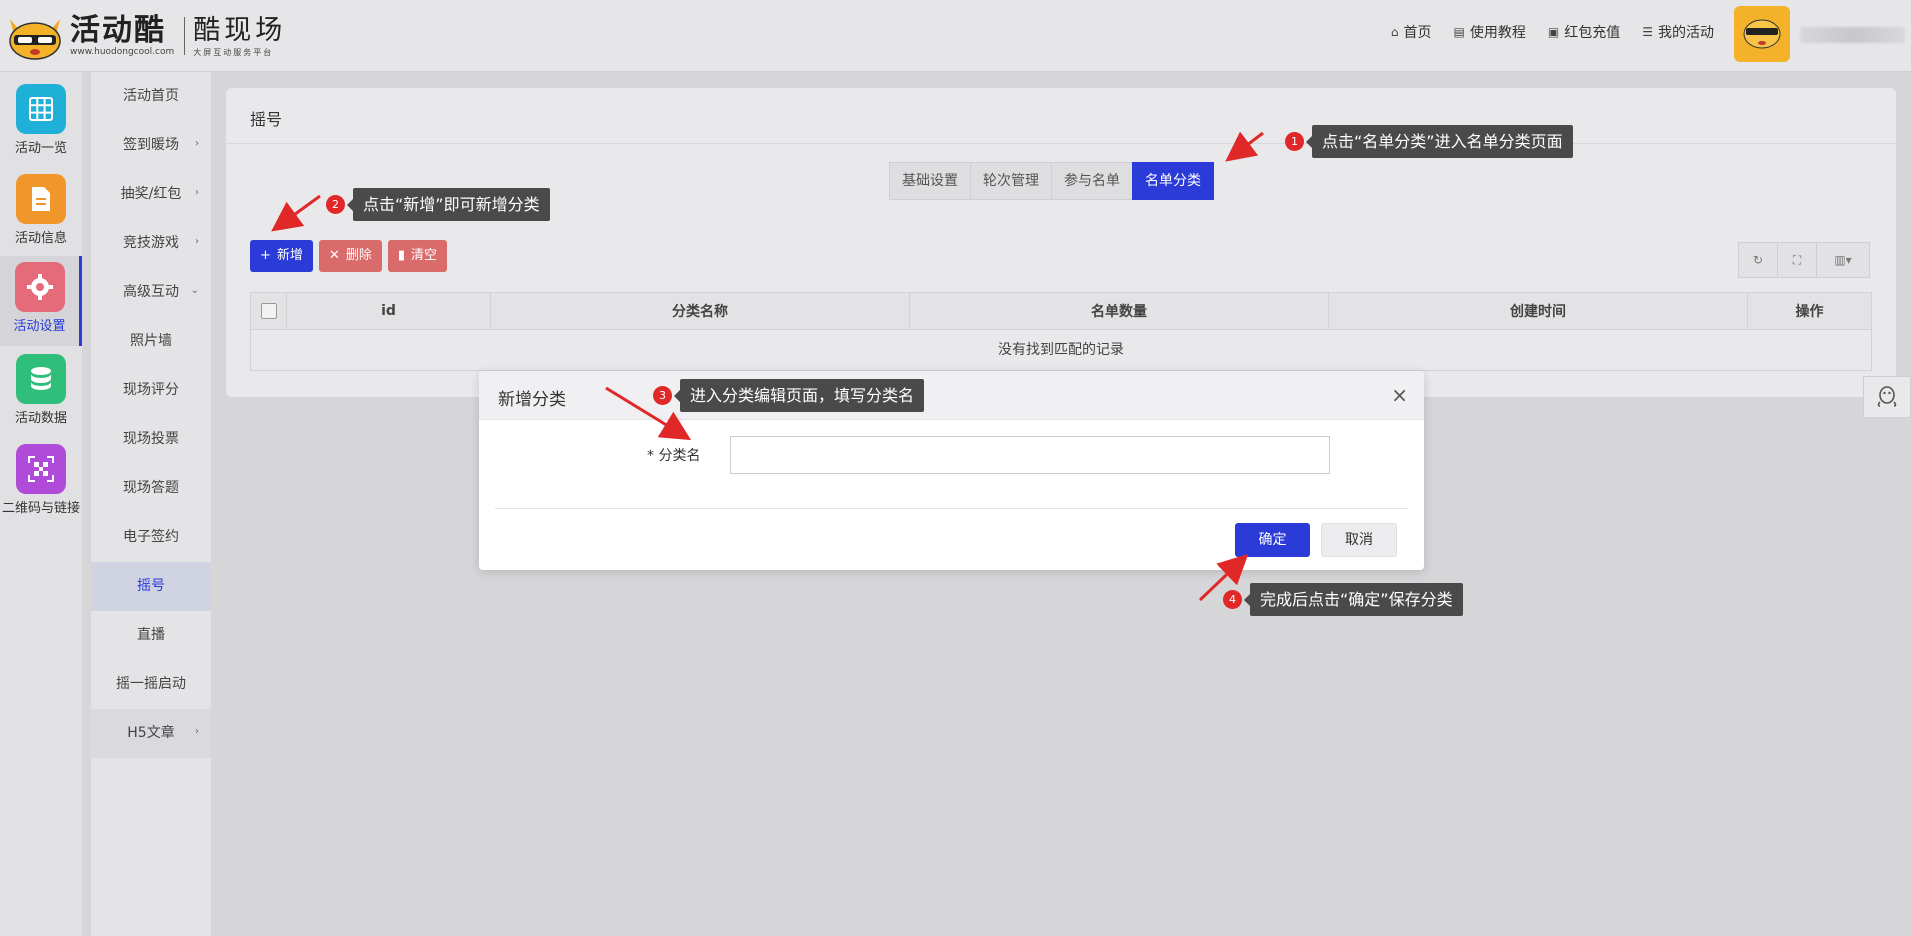 This screenshot has width=1911, height=936. Describe the element at coordinates (1359, 540) in the screenshot. I see `cancel-button: 取消` at that location.